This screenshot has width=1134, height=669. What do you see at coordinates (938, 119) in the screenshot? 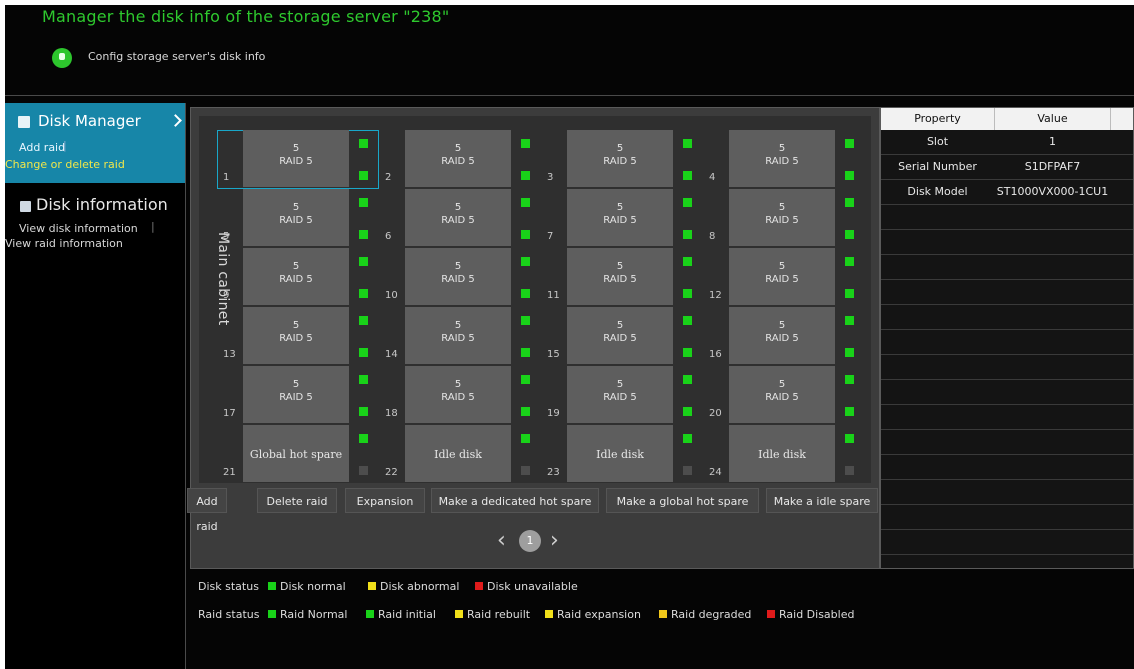
I see `column-header-property: Property` at bounding box center [938, 119].